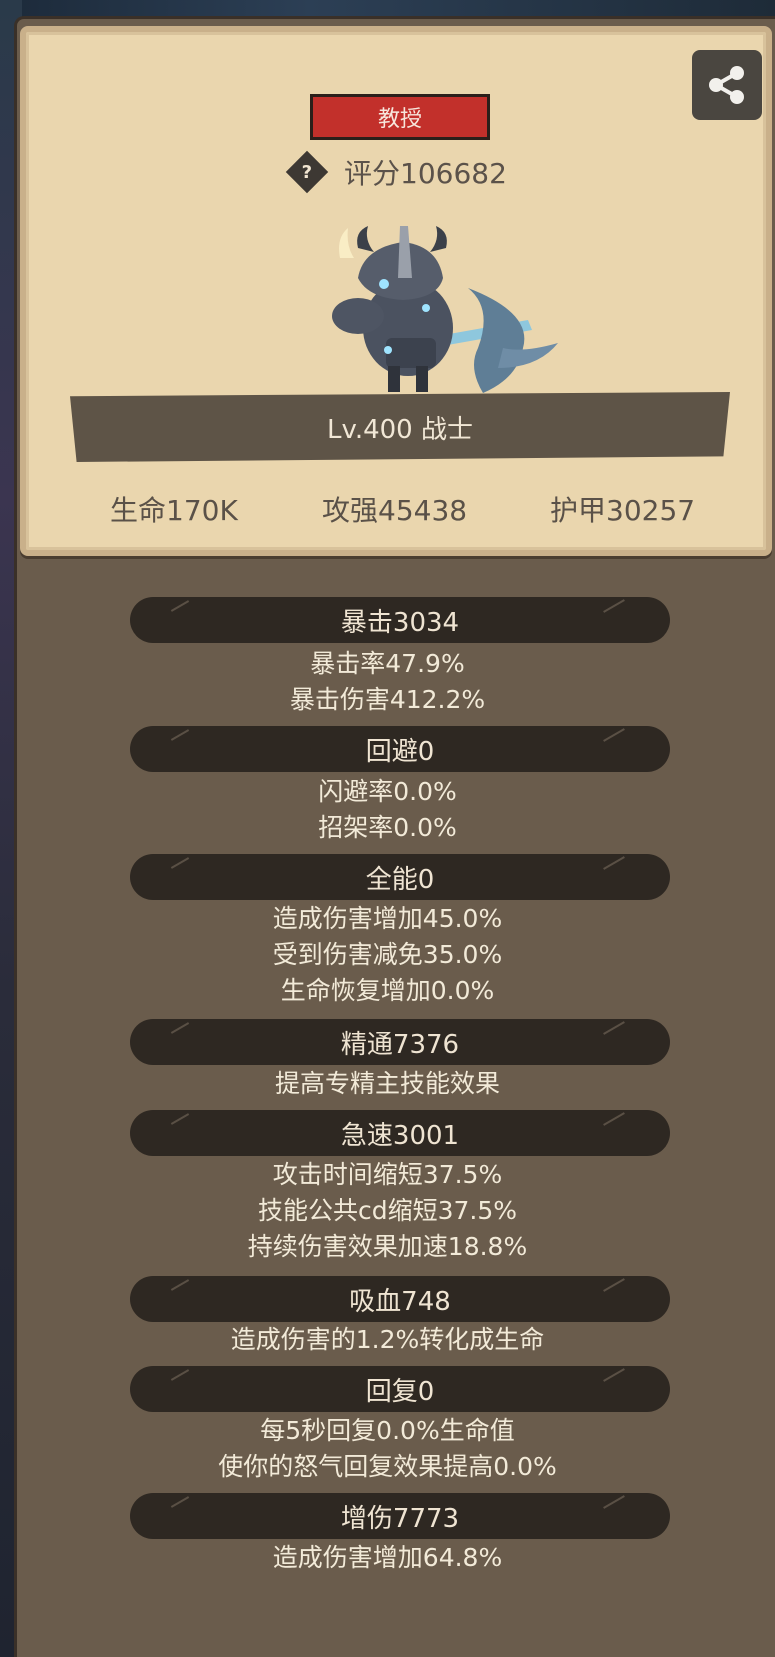 Image resolution: width=775 pixels, height=1657 pixels. Describe the element at coordinates (400, 1391) in the screenshot. I see `section-title: 回复0` at that location.